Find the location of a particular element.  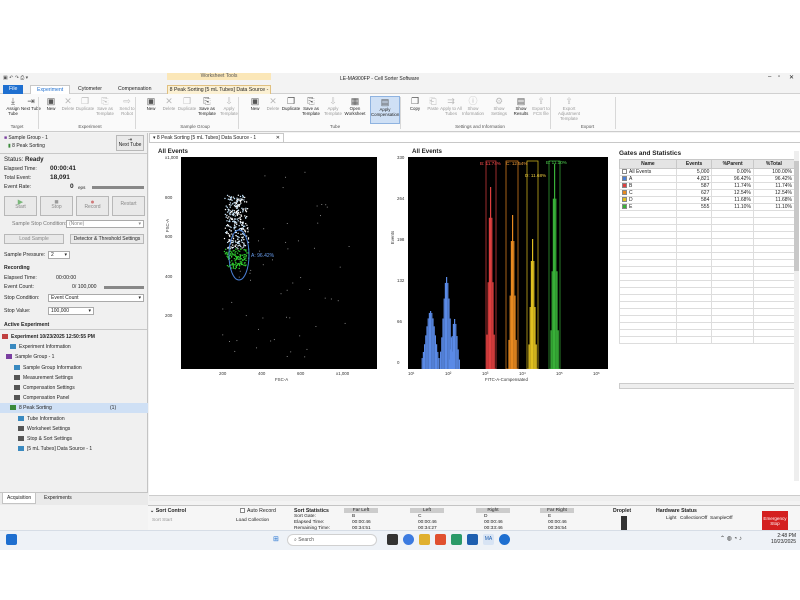

tab-compensation: Compensation is located at coordinates (134, 89).